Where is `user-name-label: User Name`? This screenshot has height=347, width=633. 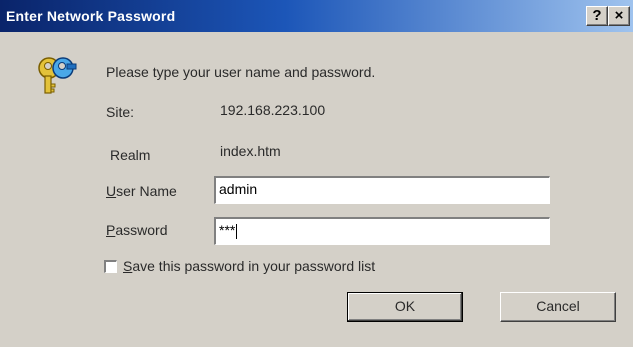 user-name-label: User Name is located at coordinates (141, 191).